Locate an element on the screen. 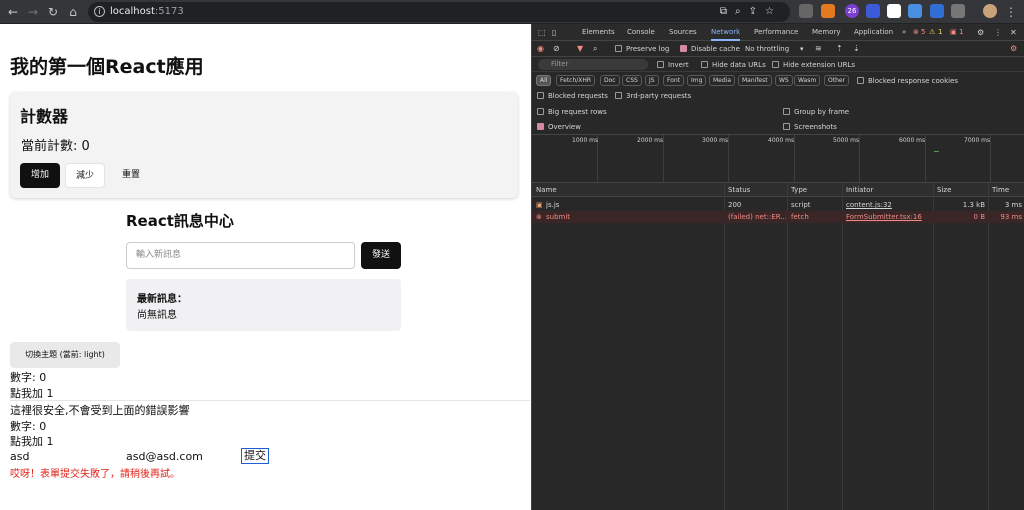 Image resolution: width=1024 pixels, height=510 pixels. tab-network: Network is located at coordinates (726, 32).